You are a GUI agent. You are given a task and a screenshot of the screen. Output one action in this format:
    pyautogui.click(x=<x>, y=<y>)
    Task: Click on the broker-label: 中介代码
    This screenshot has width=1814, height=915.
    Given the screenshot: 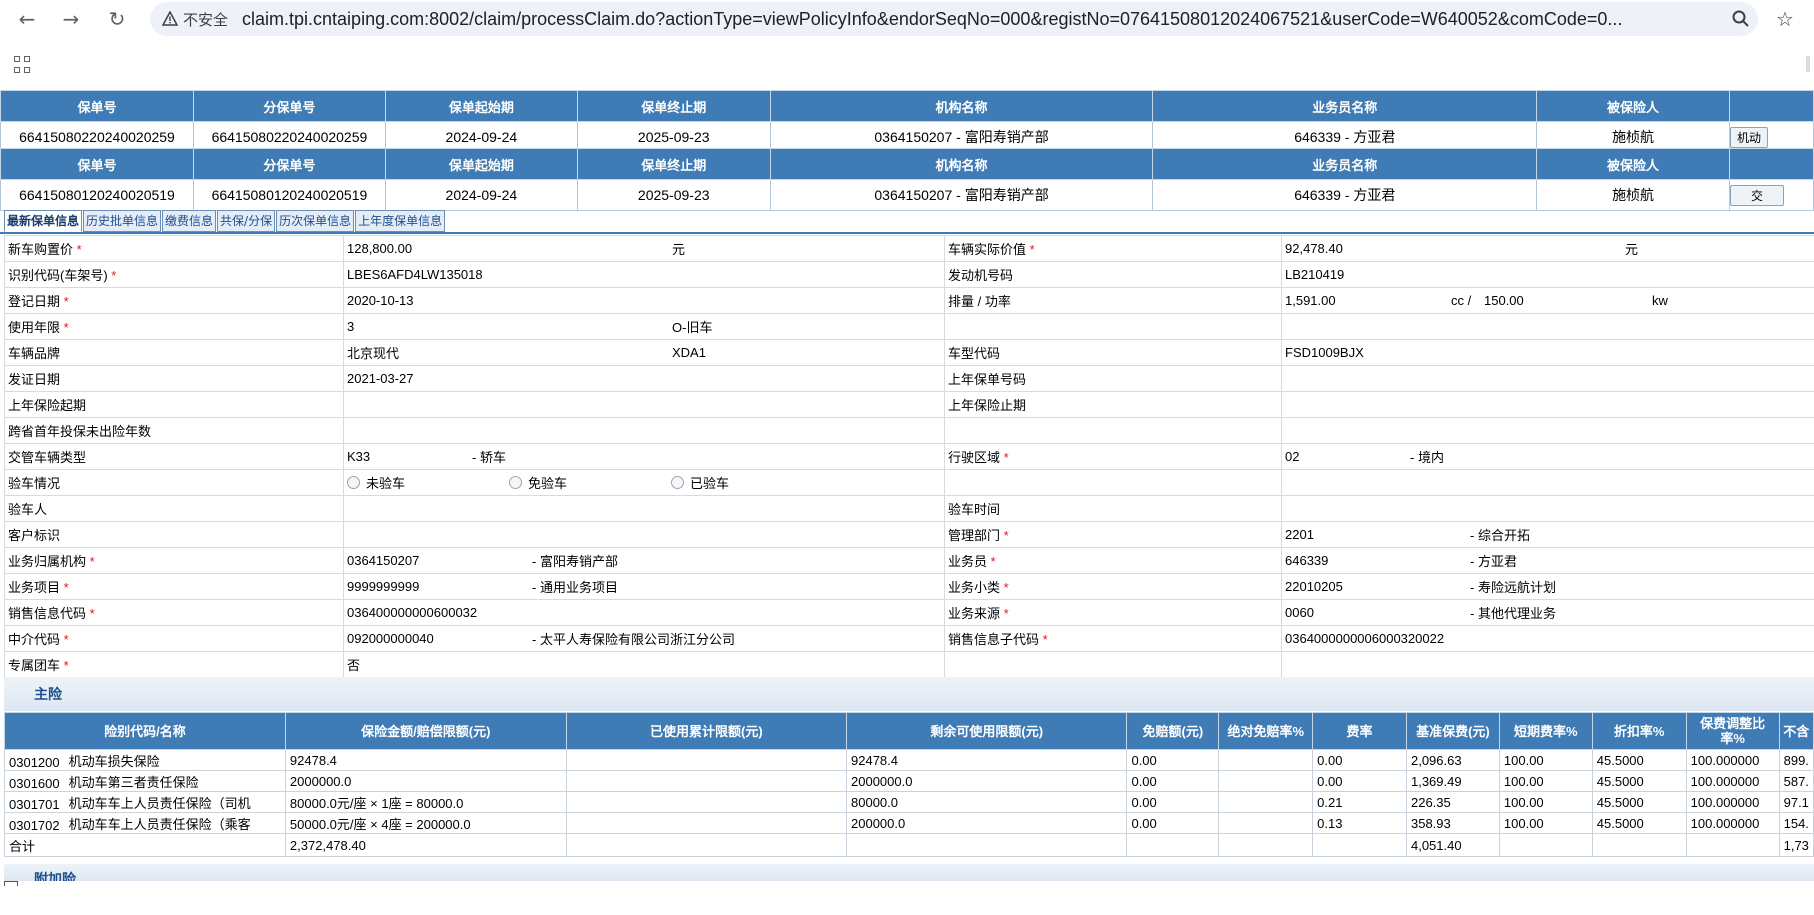 What is the action you would take?
    pyautogui.click(x=34, y=639)
    